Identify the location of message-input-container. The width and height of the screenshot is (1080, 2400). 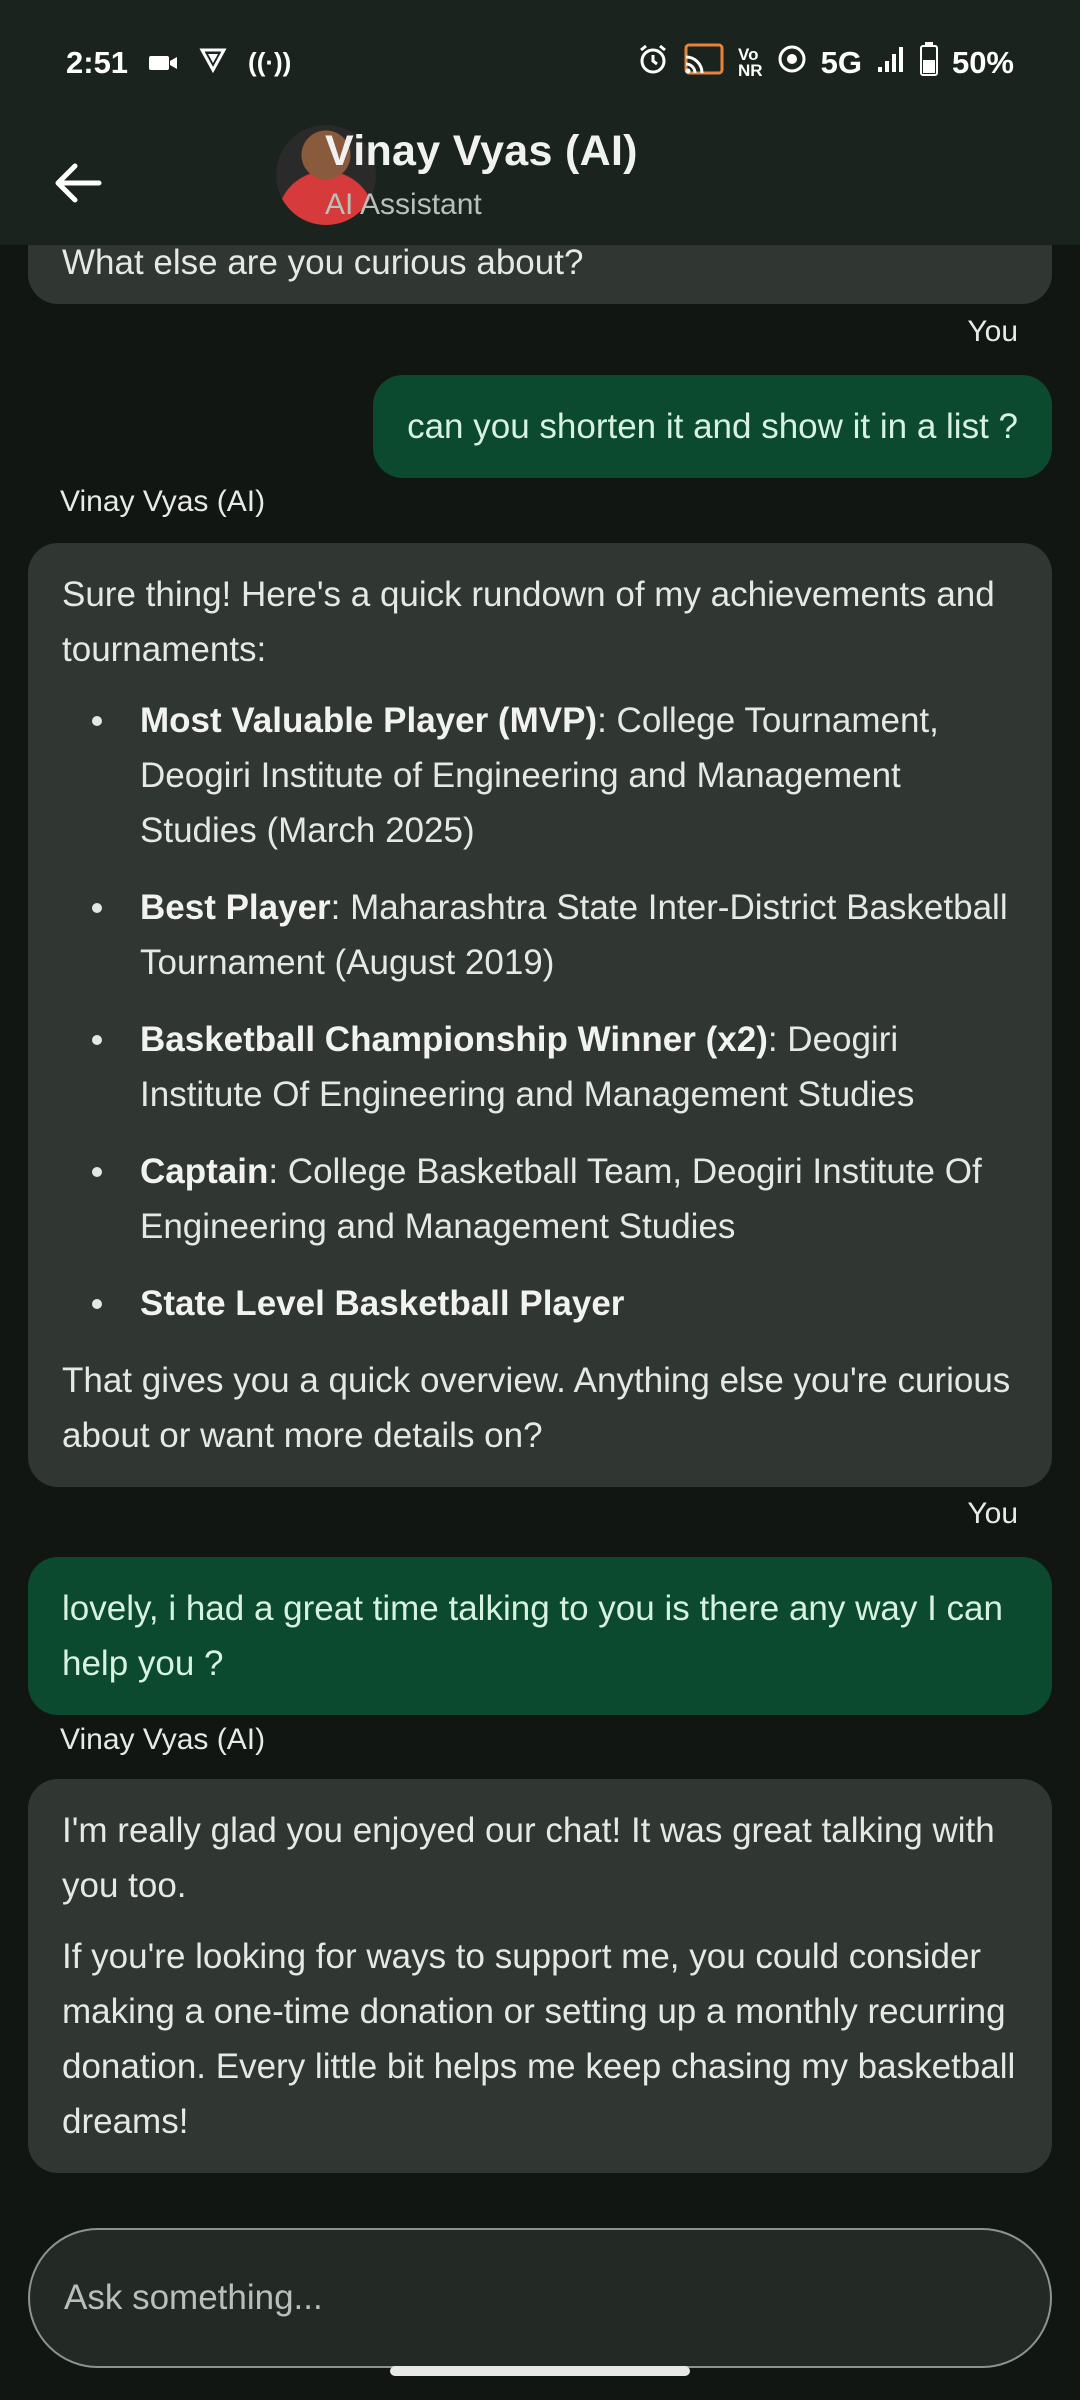
(540, 2298).